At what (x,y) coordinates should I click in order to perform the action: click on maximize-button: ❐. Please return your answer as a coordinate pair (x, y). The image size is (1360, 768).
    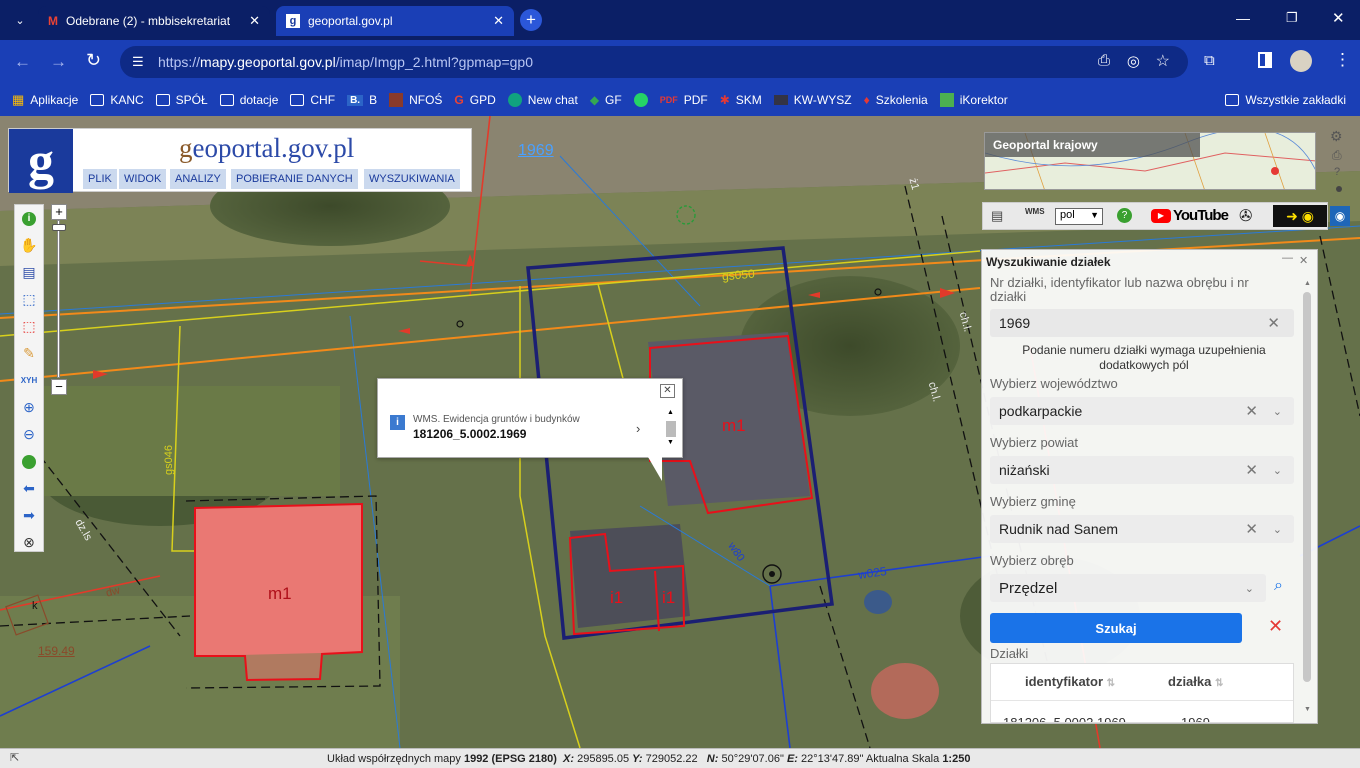
    Looking at the image, I should click on (1292, 18).